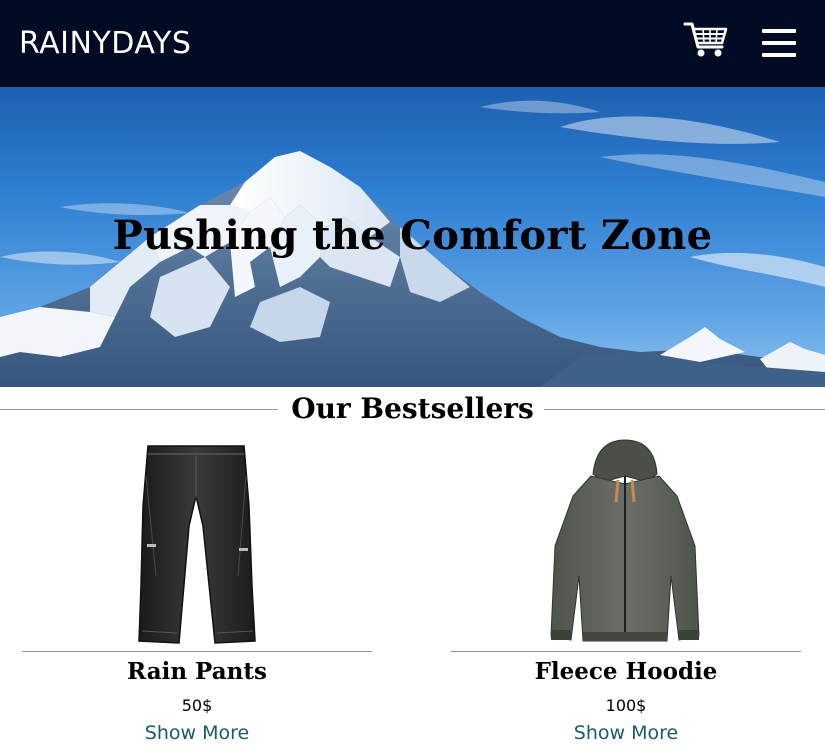 The height and width of the screenshot is (750, 825). What do you see at coordinates (197, 671) in the screenshot?
I see `product-name: Rain Pants` at bounding box center [197, 671].